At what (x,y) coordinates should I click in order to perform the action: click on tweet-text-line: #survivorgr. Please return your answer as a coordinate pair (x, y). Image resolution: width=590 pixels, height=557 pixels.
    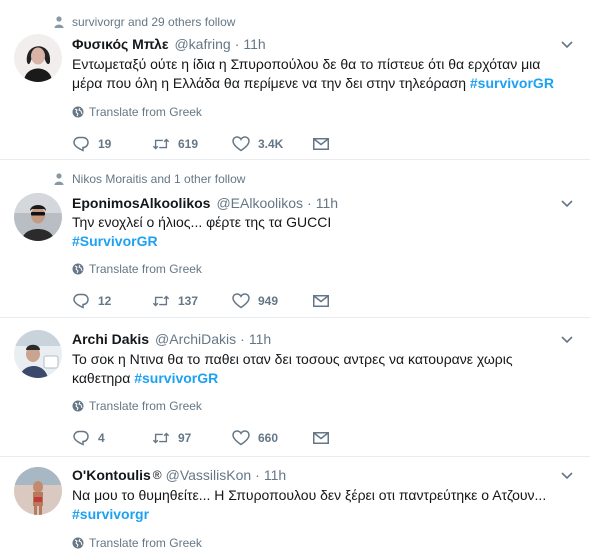
    Looking at the image, I should click on (322, 514).